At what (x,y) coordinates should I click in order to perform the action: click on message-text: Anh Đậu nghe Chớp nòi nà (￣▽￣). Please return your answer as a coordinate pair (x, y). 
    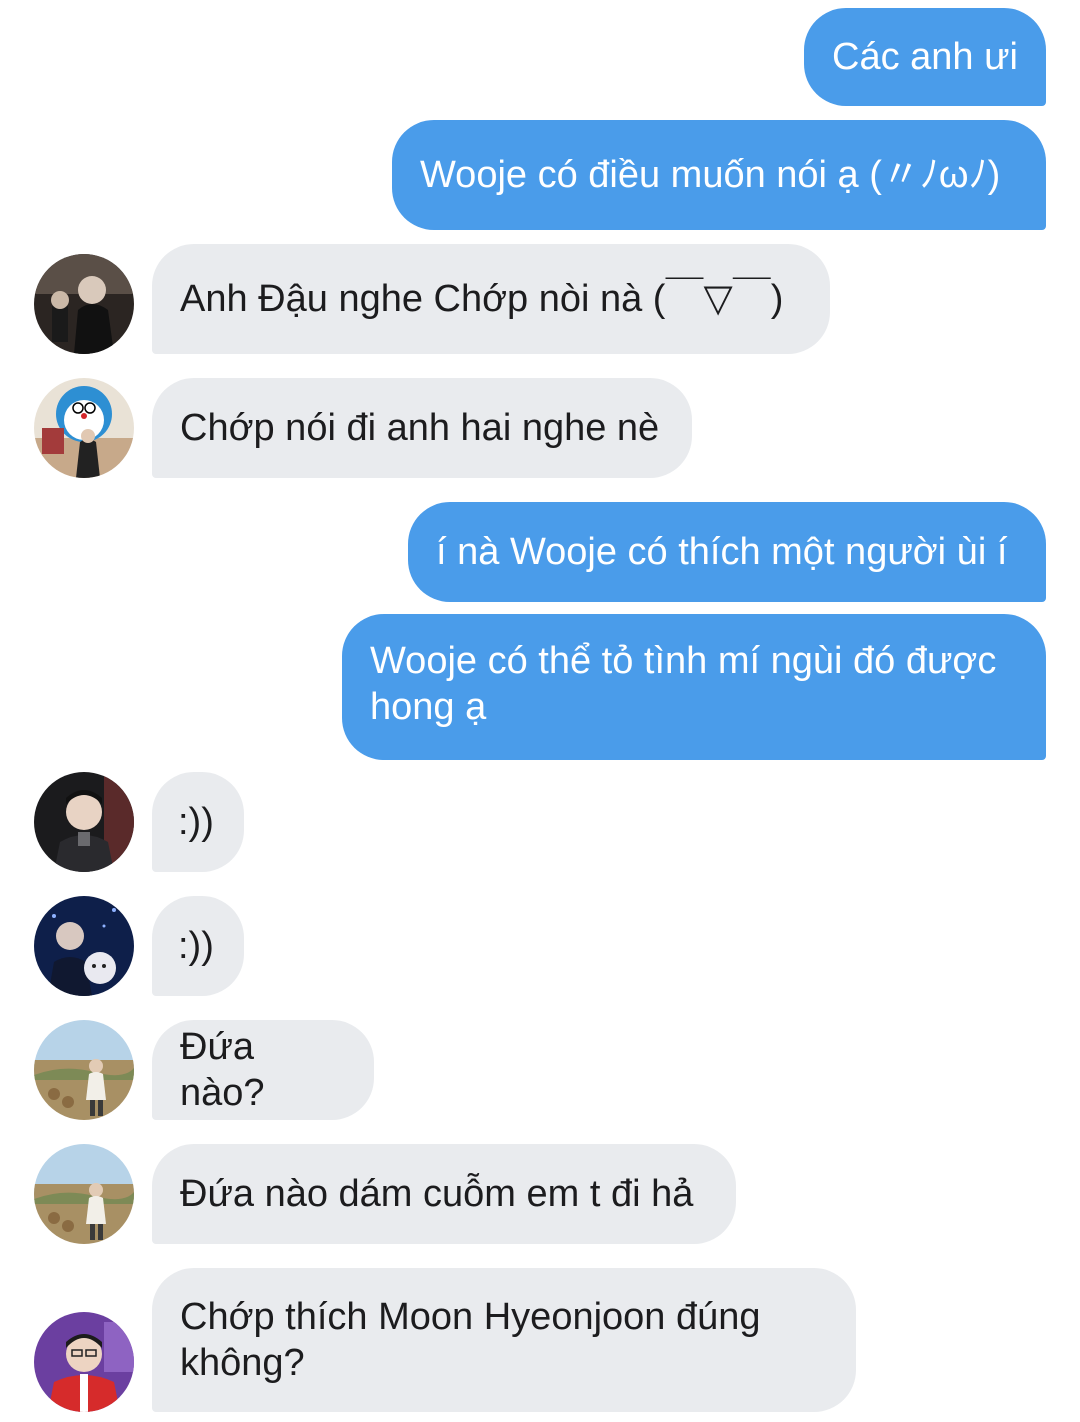
    Looking at the image, I should click on (482, 299).